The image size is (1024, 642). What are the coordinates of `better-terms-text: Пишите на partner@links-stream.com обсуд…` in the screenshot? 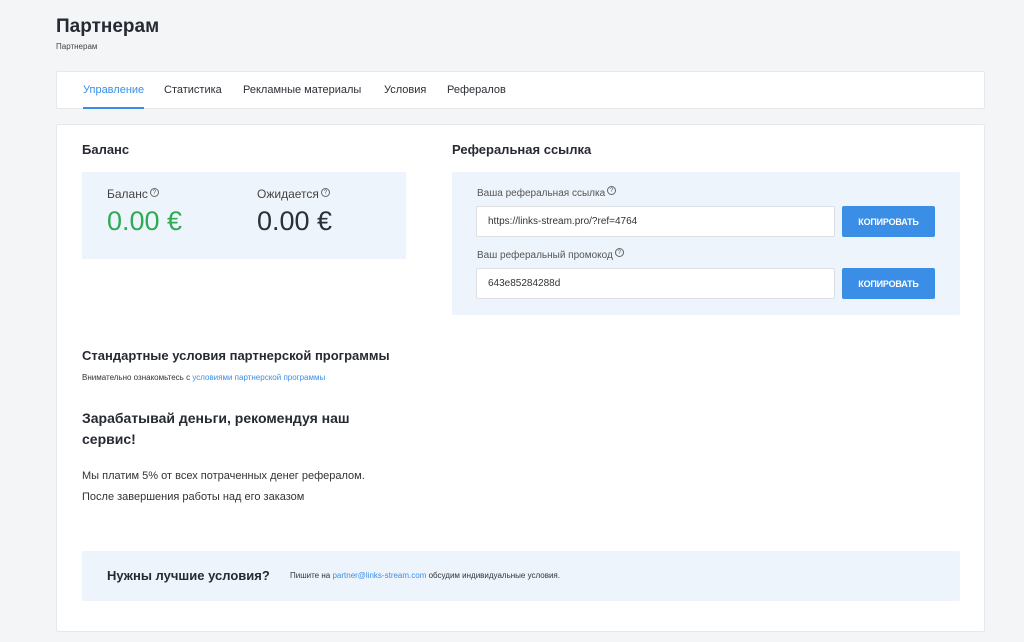 It's located at (425, 575).